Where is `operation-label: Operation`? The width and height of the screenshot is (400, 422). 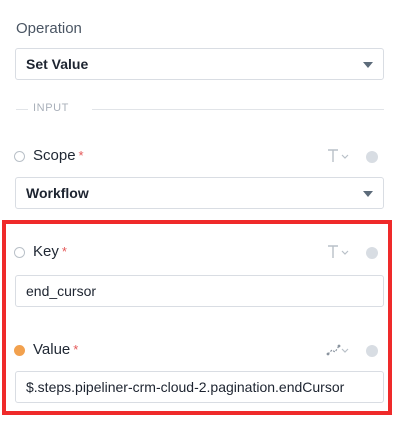
operation-label: Operation is located at coordinates (49, 28).